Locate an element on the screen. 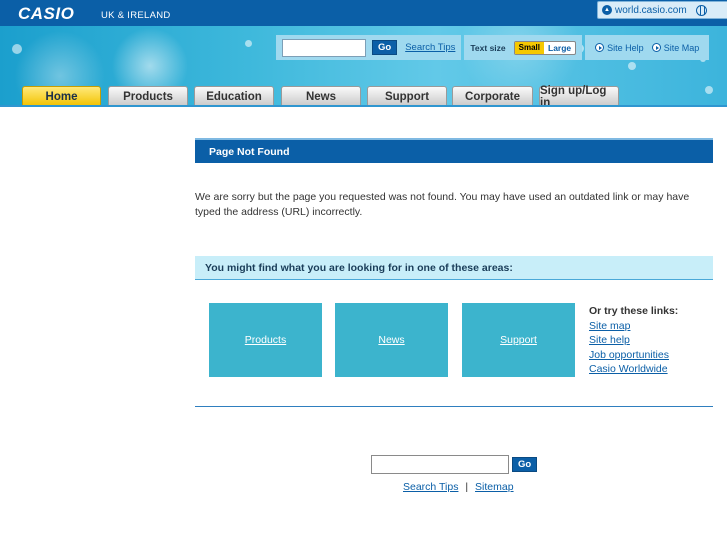 The height and width of the screenshot is (545, 727). text-size-toggle: Small Large is located at coordinates (545, 47).